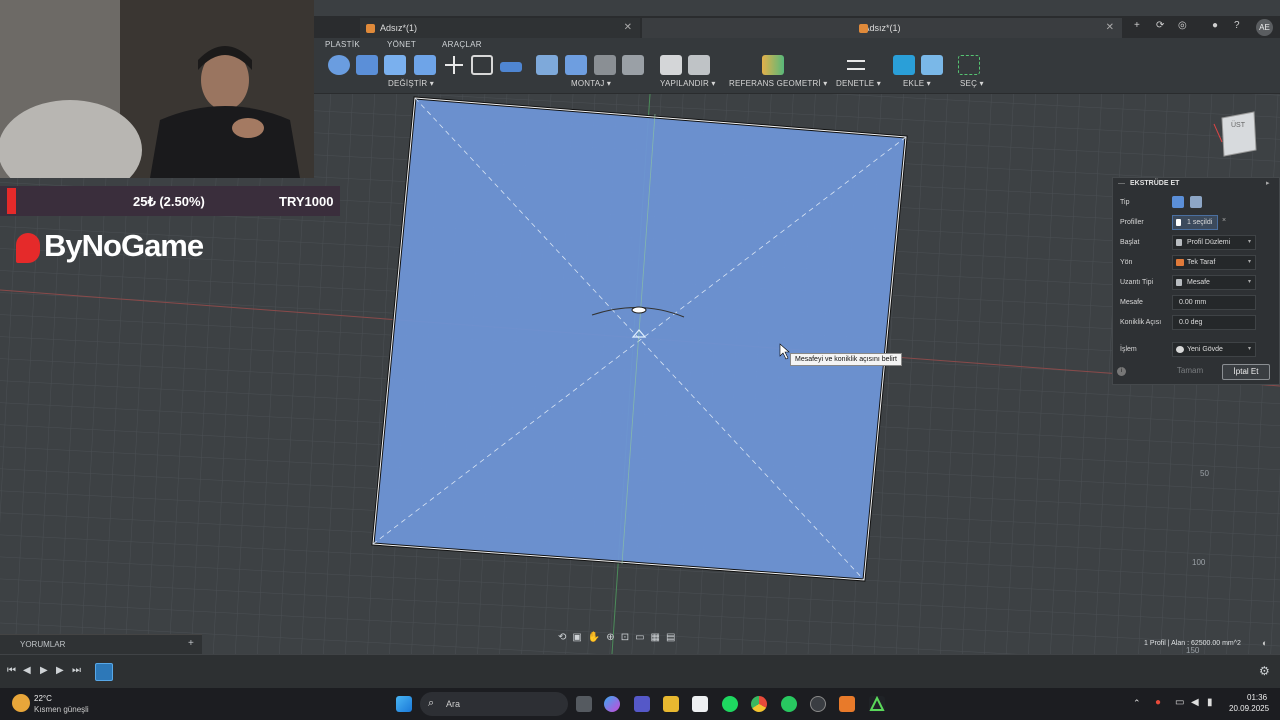 The width and height of the screenshot is (1280, 720). I want to click on nvidia-icon, so click(877, 703).